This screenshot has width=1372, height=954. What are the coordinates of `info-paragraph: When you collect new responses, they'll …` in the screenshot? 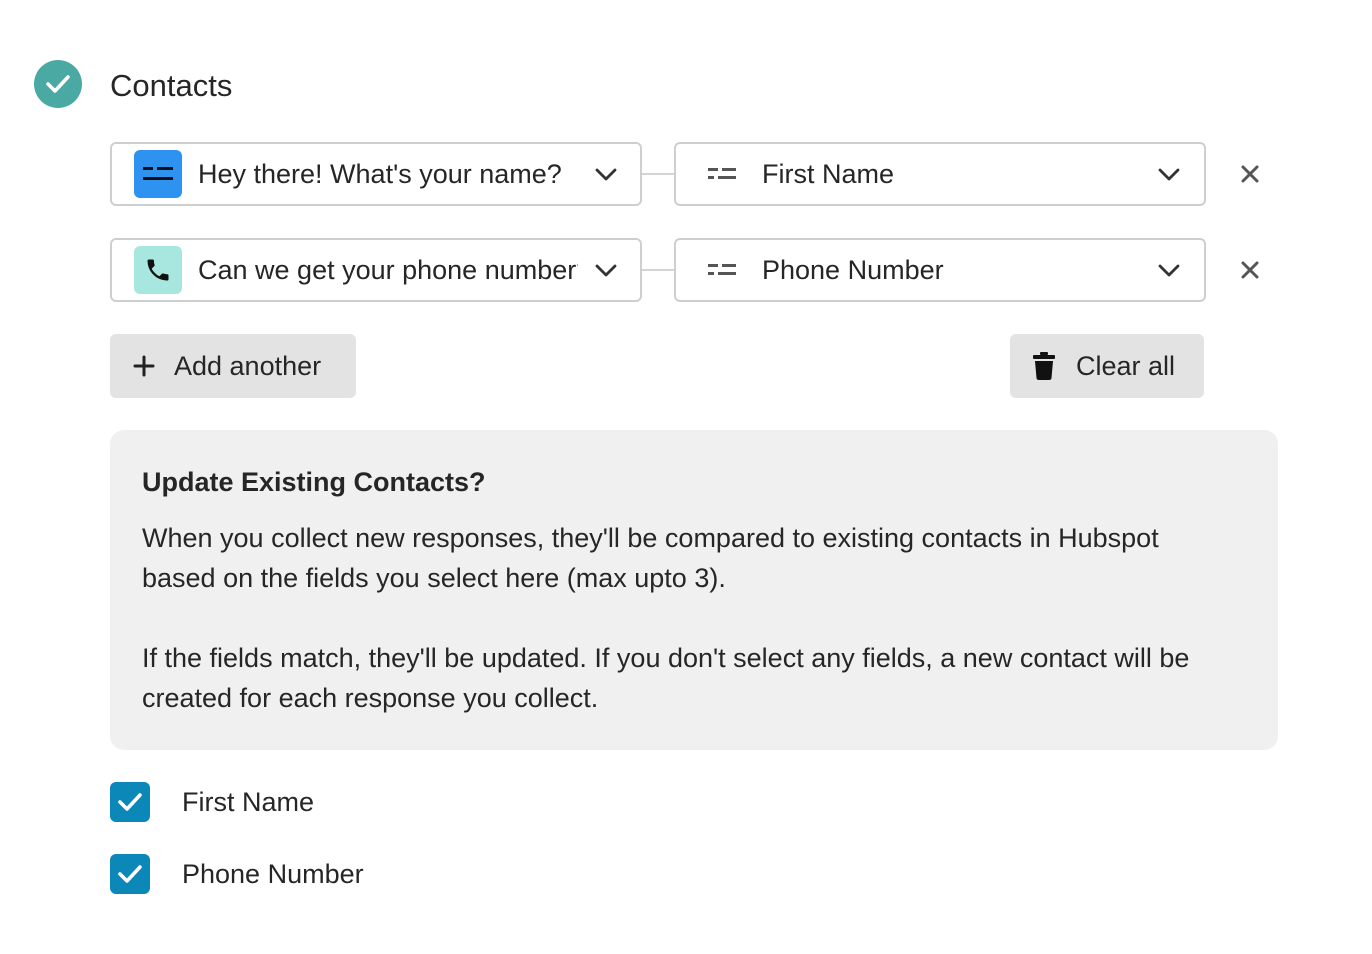 It's located at (650, 558).